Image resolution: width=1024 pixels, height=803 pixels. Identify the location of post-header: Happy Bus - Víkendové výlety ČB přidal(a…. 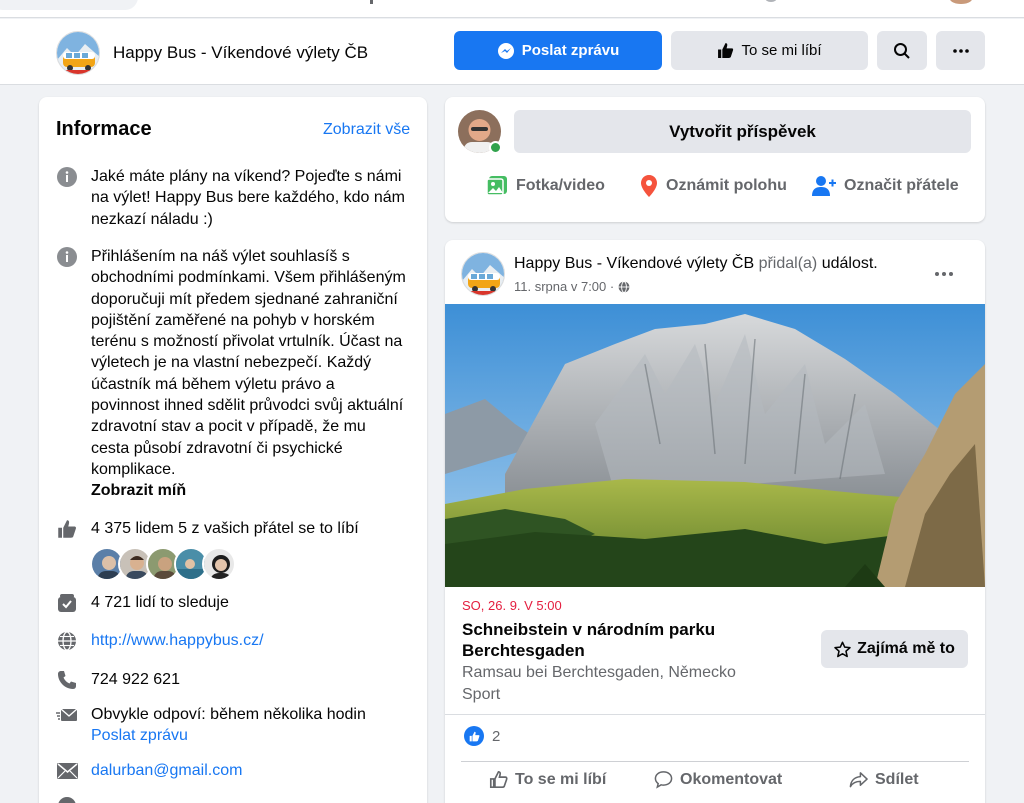
(696, 264).